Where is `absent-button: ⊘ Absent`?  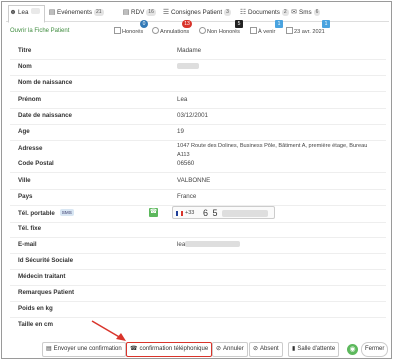
absent-button: ⊘ Absent is located at coordinates (266, 349).